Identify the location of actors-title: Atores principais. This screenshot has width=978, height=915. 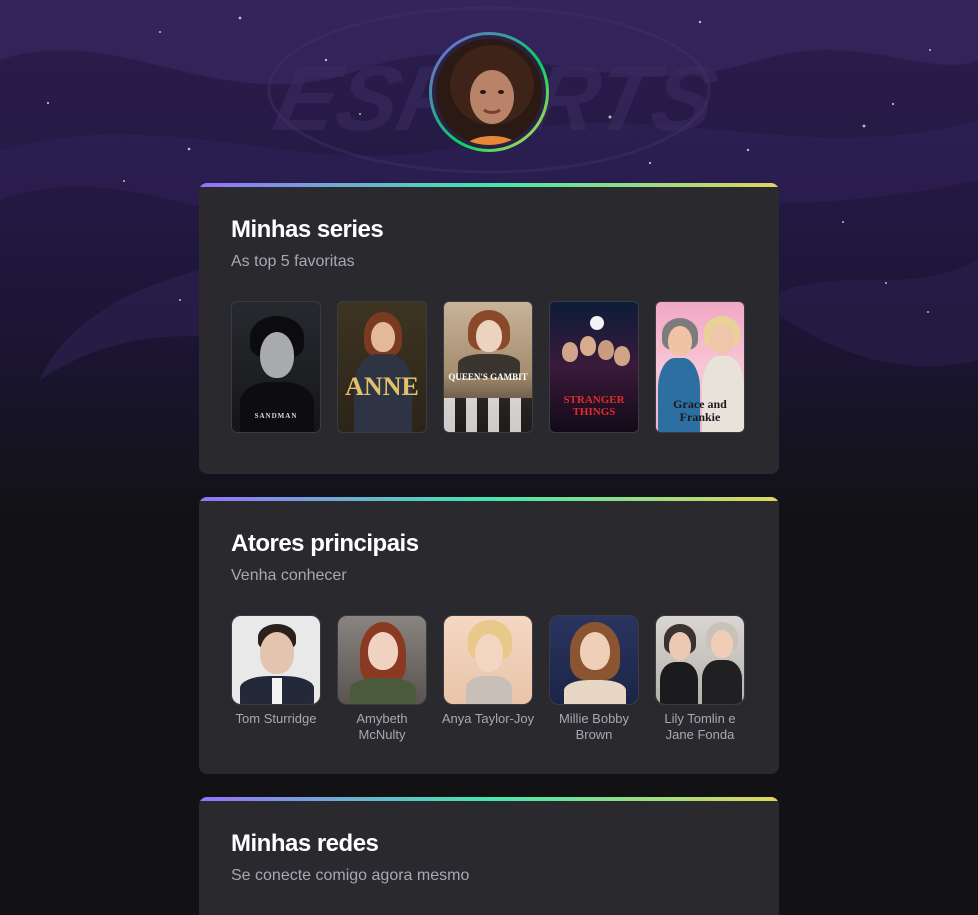
(325, 543).